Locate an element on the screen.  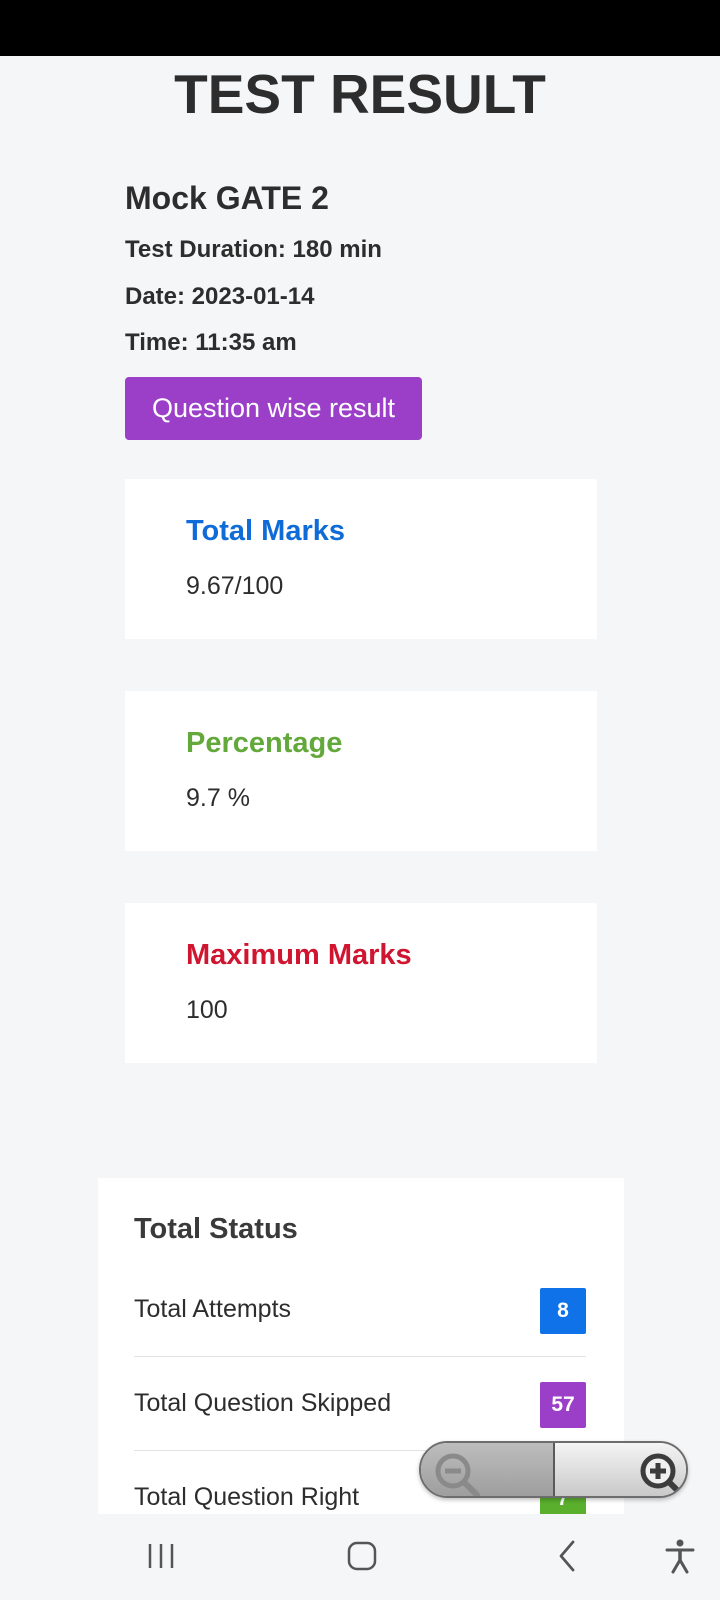
back-button is located at coordinates (568, 1558).